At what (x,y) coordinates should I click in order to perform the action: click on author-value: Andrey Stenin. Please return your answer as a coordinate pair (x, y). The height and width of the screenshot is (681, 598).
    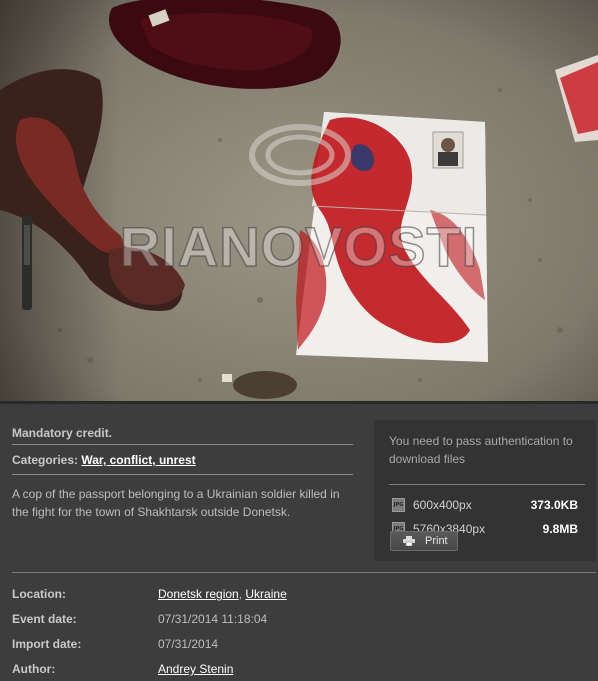
    Looking at the image, I should click on (195, 669).